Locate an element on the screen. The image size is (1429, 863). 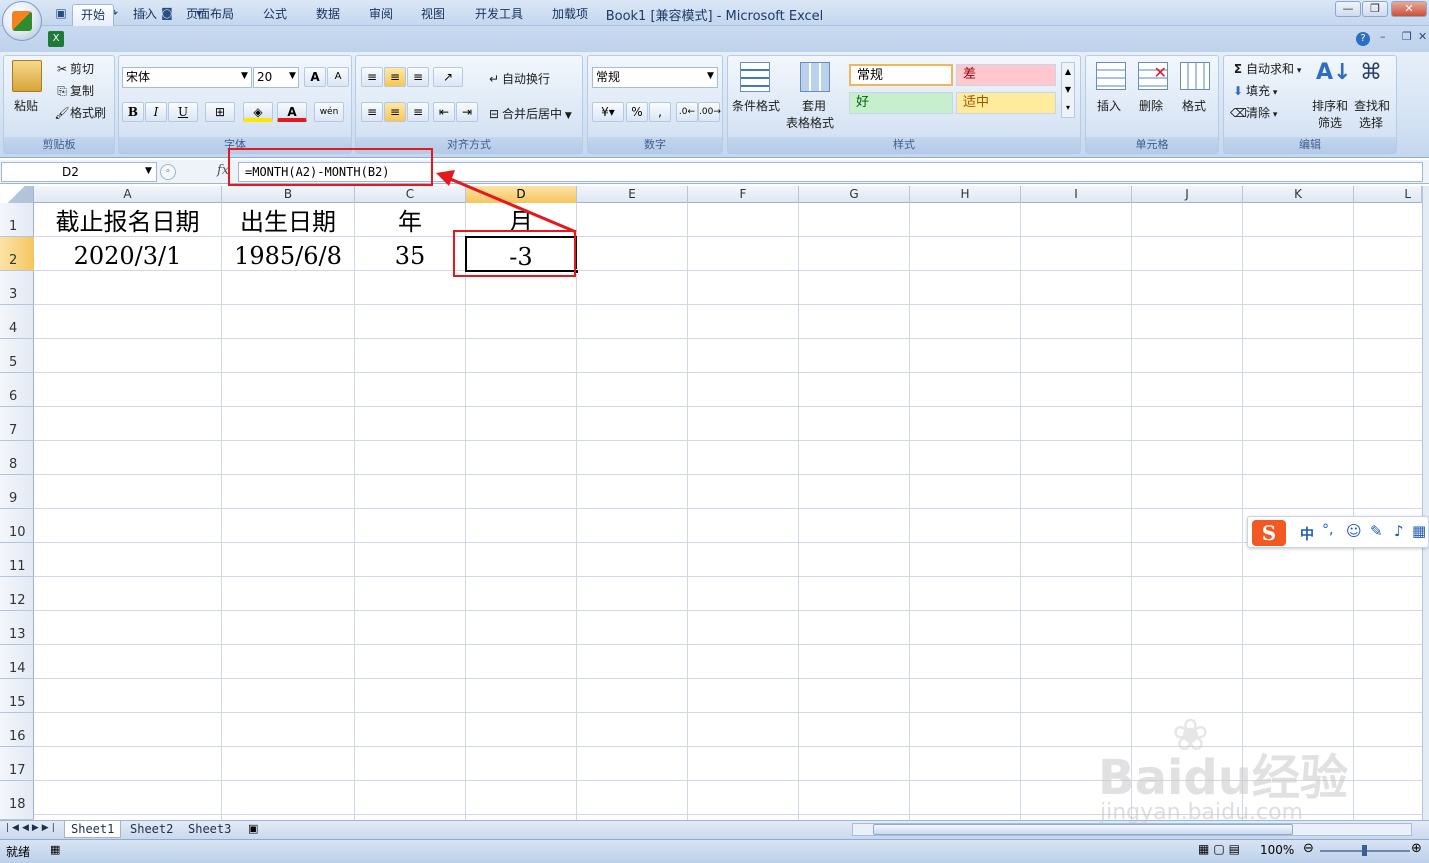
emoji-icon: ☺ is located at coordinates (1354, 531).